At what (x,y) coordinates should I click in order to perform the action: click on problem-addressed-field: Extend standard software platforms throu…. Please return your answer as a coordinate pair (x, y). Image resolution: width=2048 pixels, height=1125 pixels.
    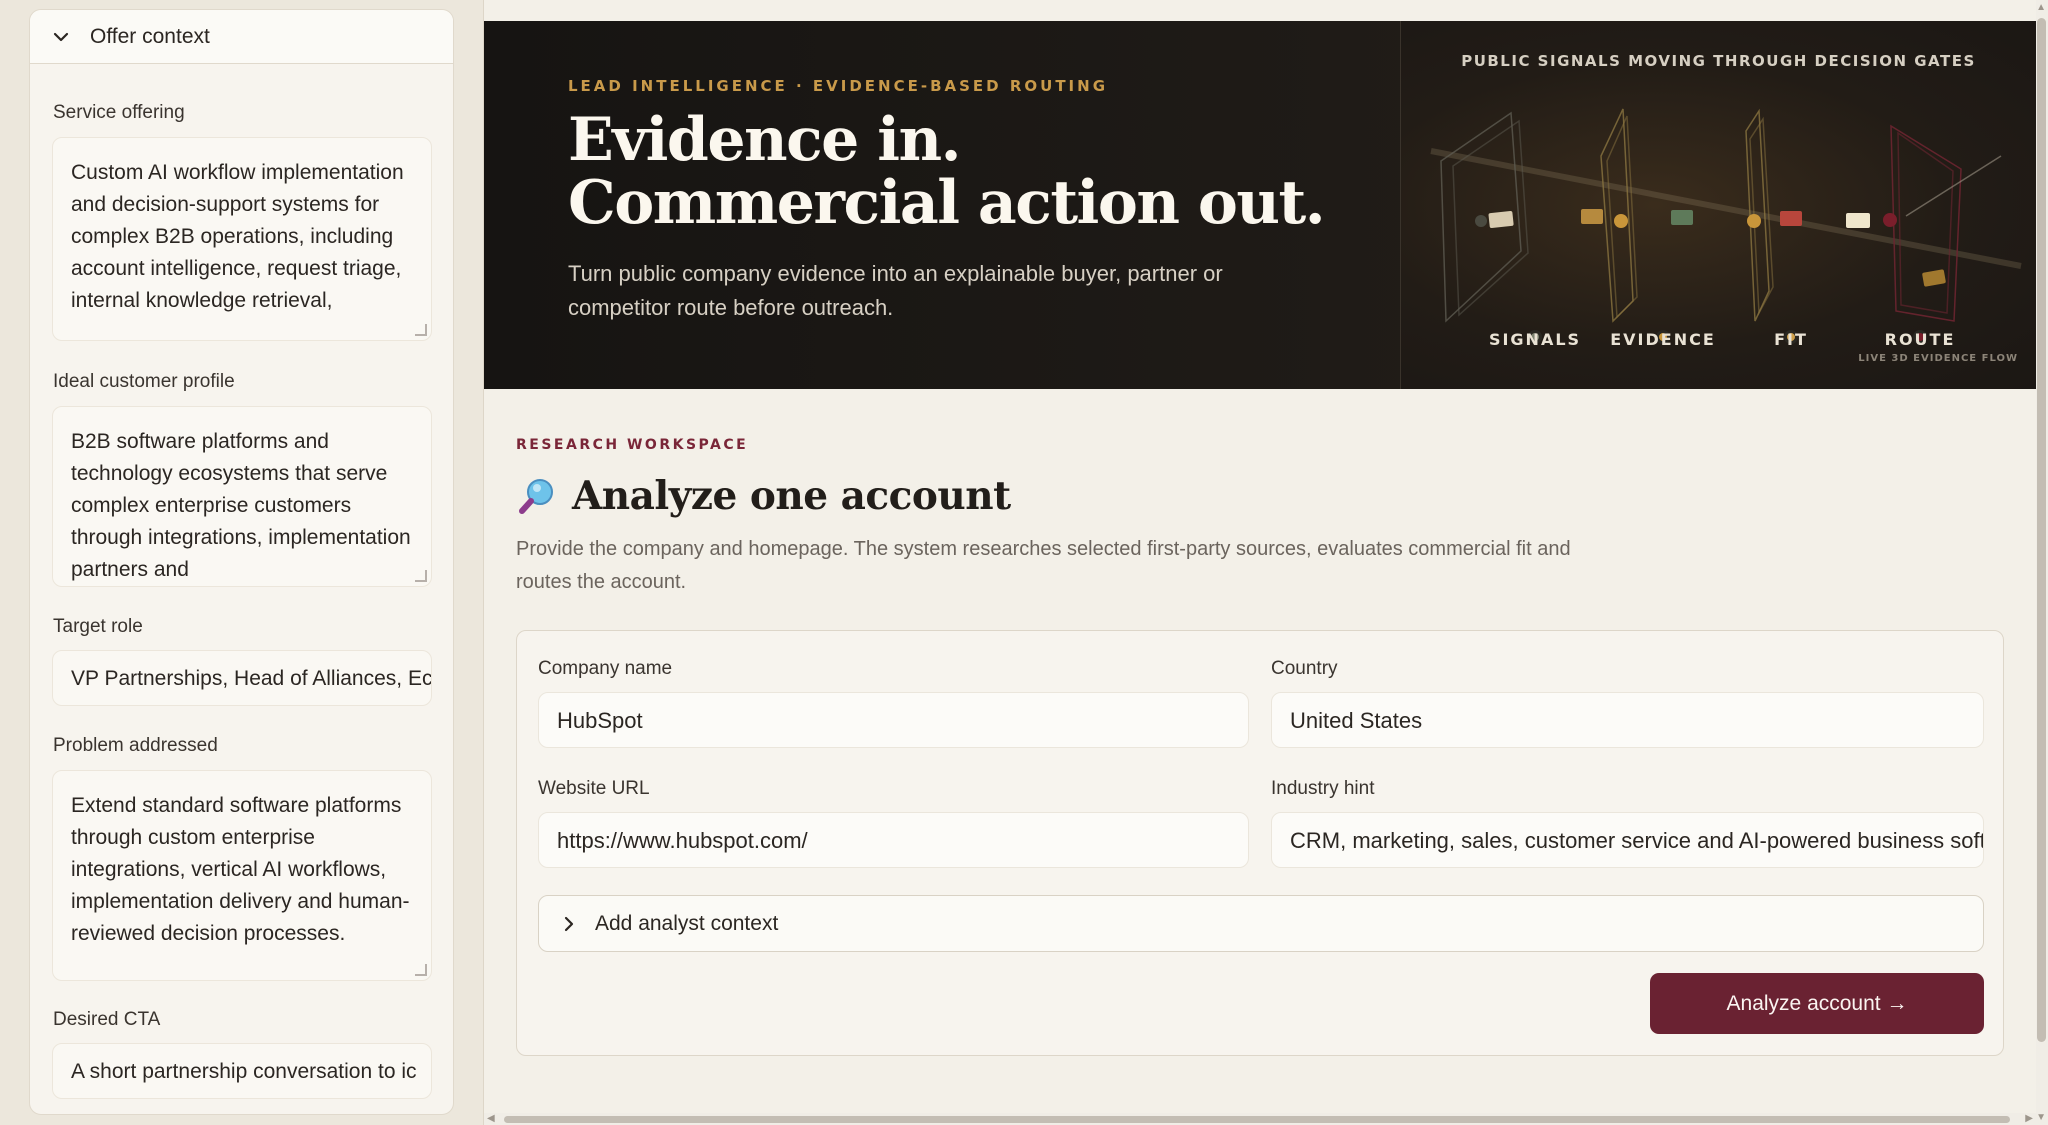
    Looking at the image, I should click on (242, 875).